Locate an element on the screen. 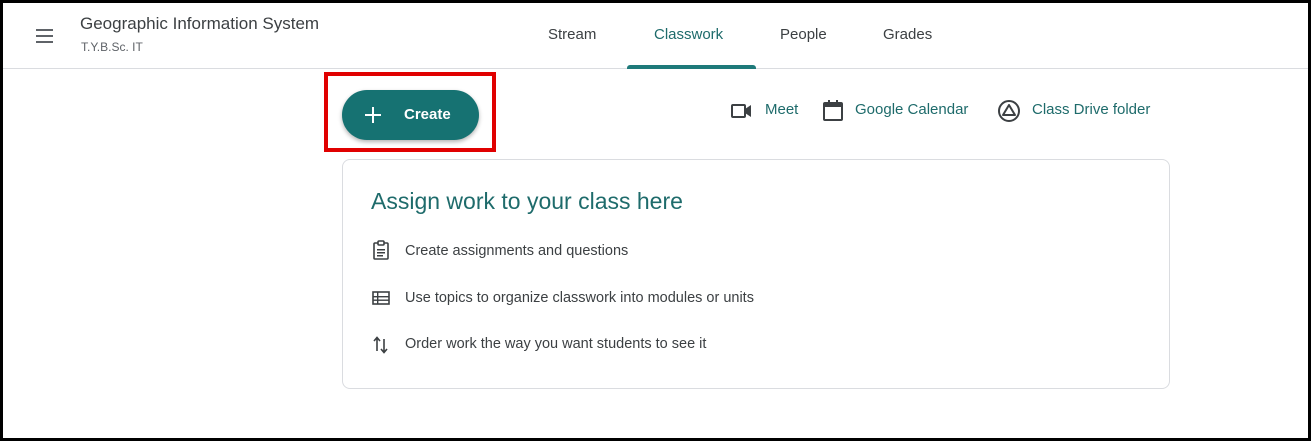 This screenshot has width=1311, height=441. create-button: Create is located at coordinates (410, 115).